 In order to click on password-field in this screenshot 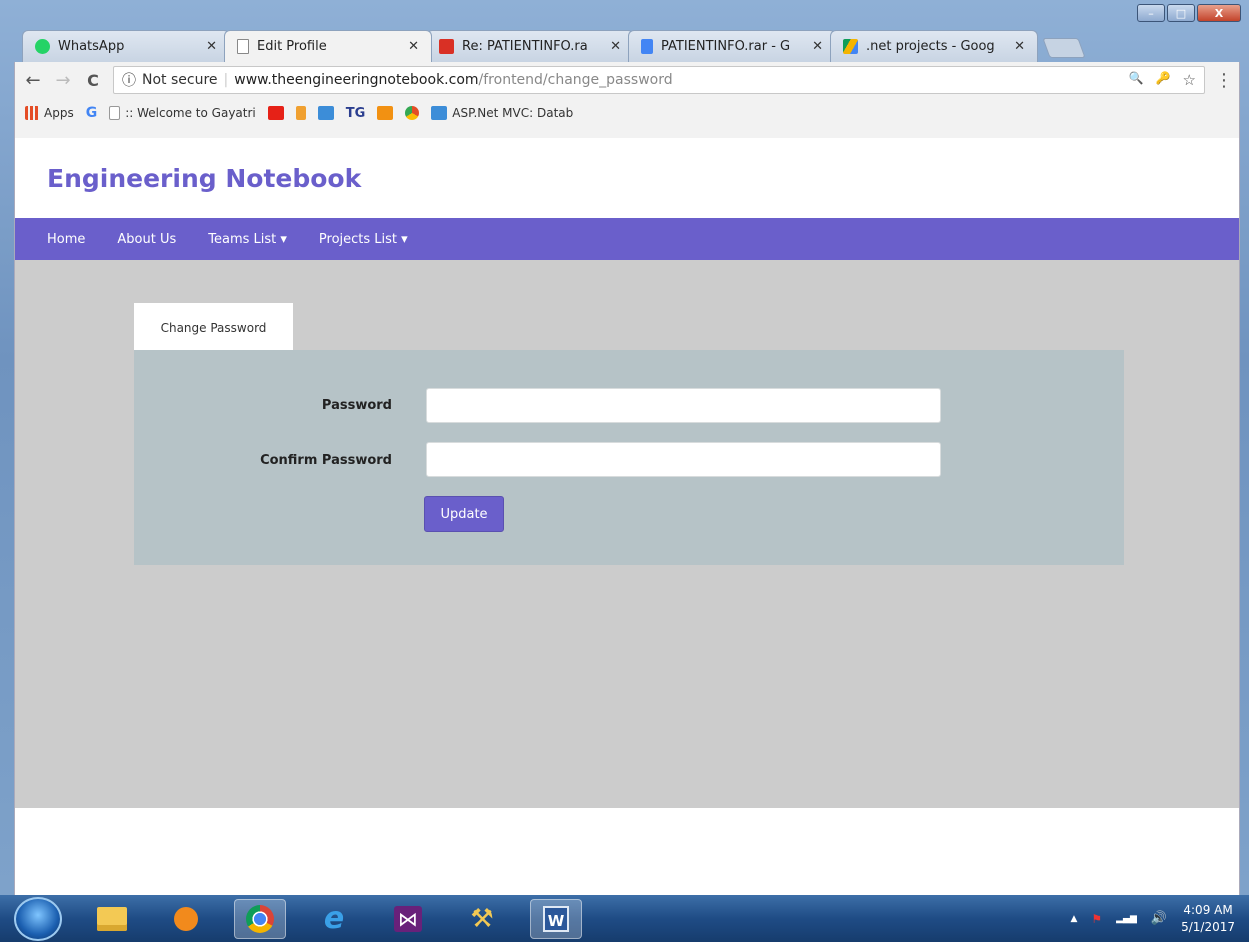, I will do `click(683, 405)`.